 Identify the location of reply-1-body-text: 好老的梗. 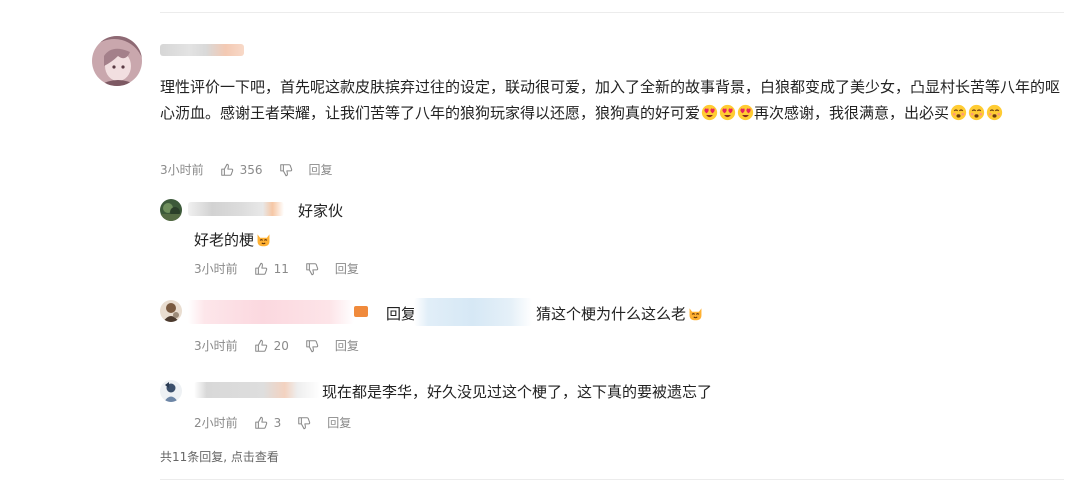
(224, 240).